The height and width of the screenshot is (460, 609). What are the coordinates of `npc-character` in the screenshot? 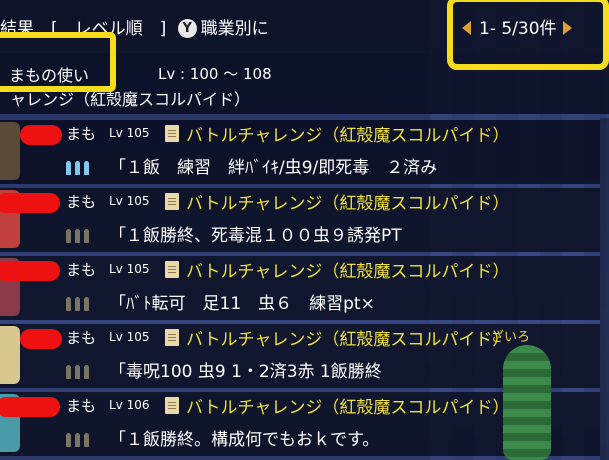 It's located at (527, 402).